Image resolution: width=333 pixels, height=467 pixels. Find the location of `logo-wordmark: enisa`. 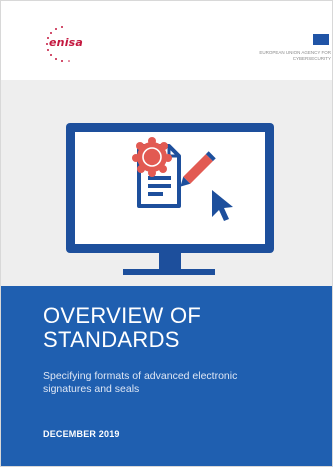

logo-wordmark: enisa is located at coordinates (66, 42).